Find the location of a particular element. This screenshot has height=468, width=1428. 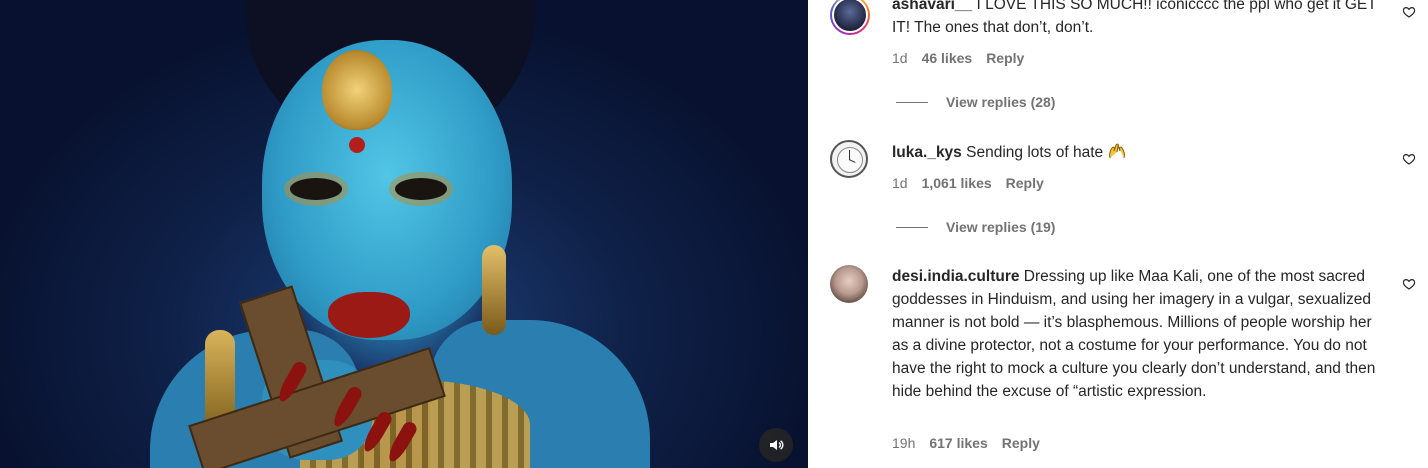

view-replies-button: View replies (28) is located at coordinates (975, 102).